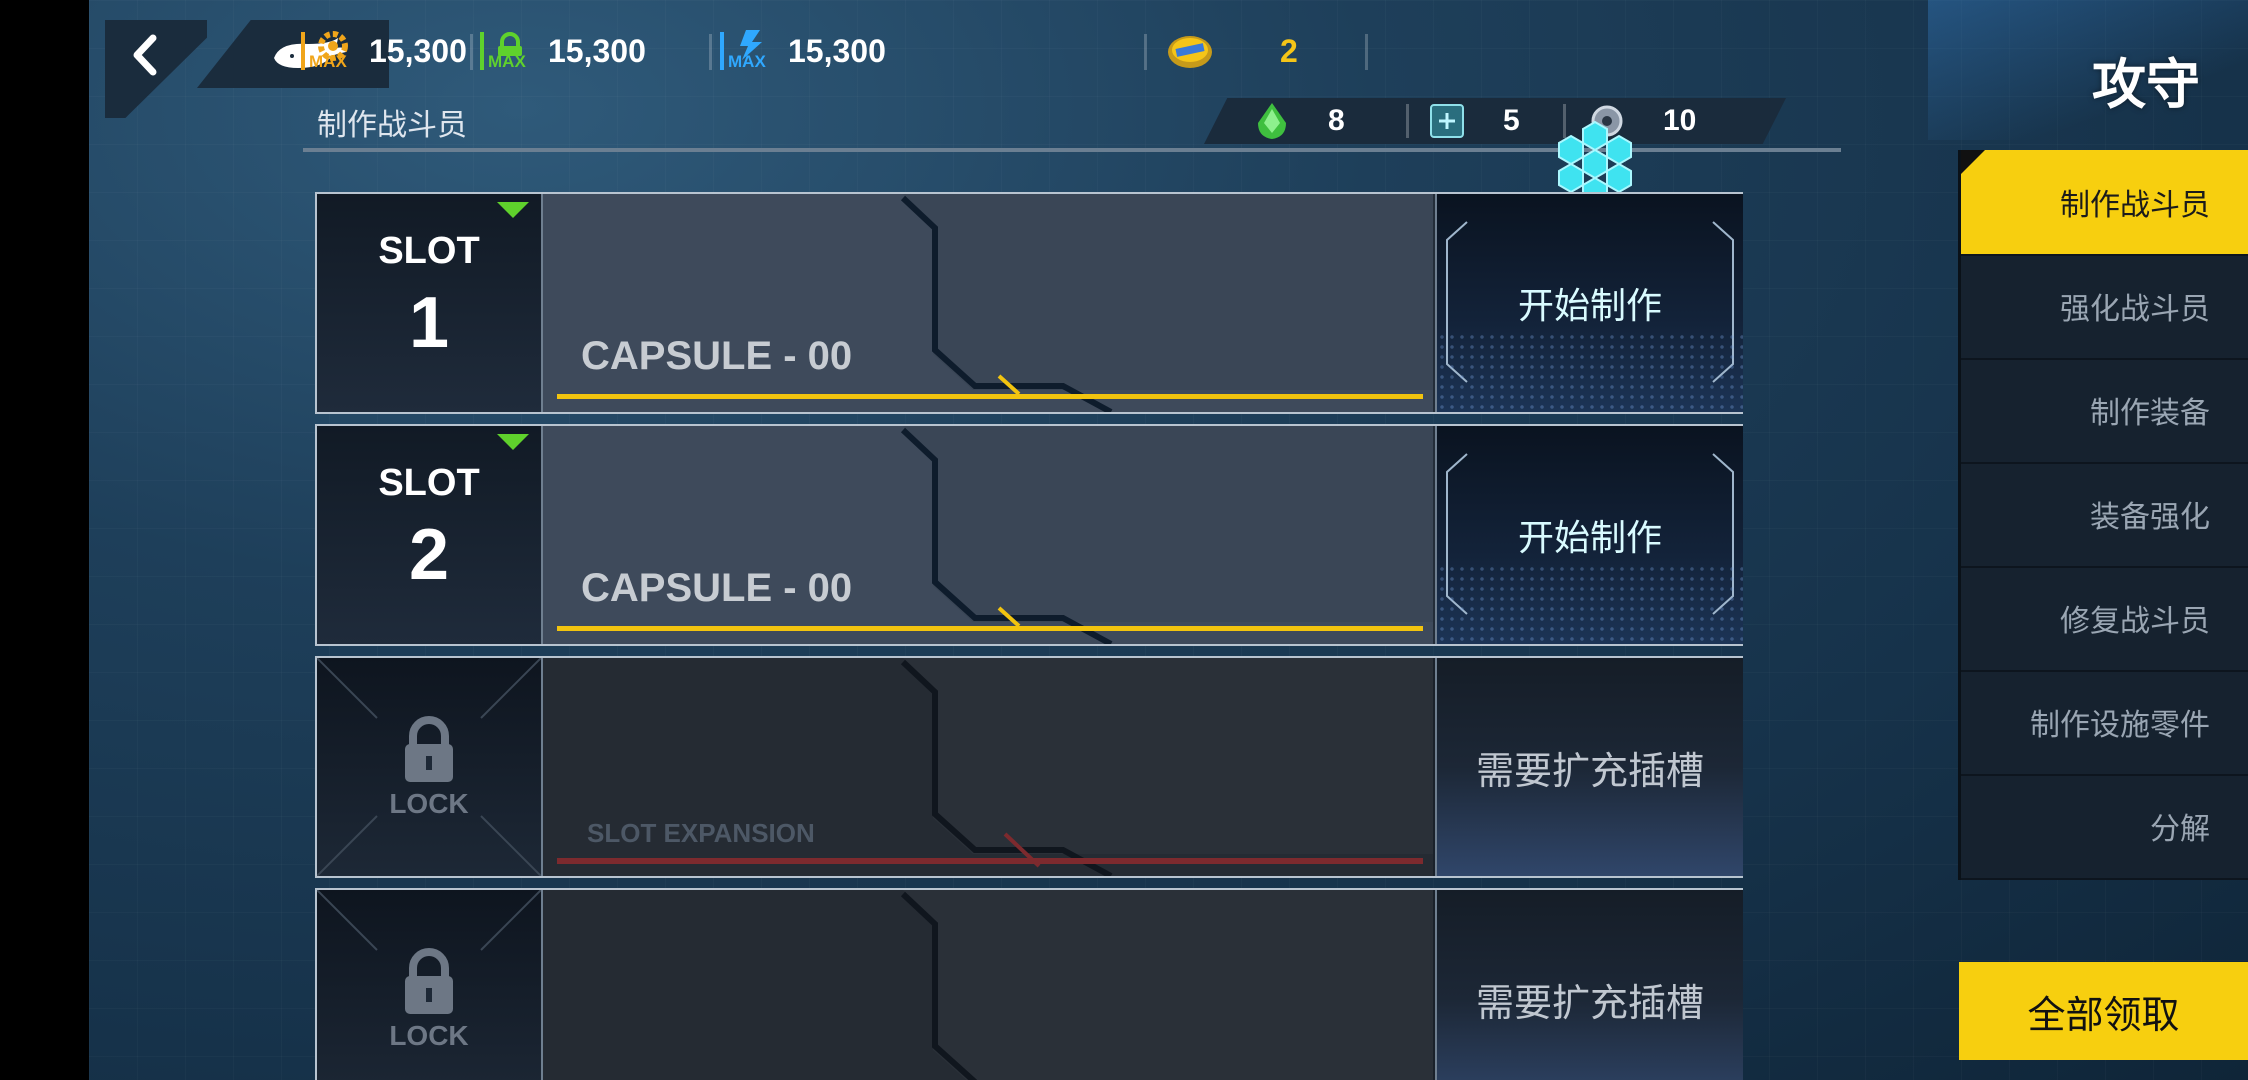 The image size is (2248, 1080). I want to click on locked-slot-card: LOCK 需要扩充插槽, so click(1029, 984).